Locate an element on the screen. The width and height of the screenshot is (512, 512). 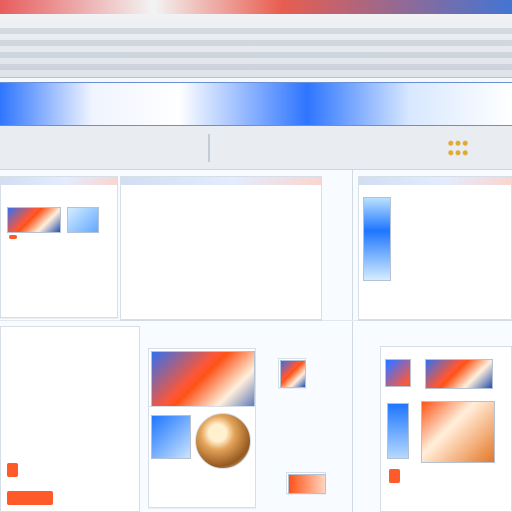
media-image-2a is located at coordinates (171, 437).